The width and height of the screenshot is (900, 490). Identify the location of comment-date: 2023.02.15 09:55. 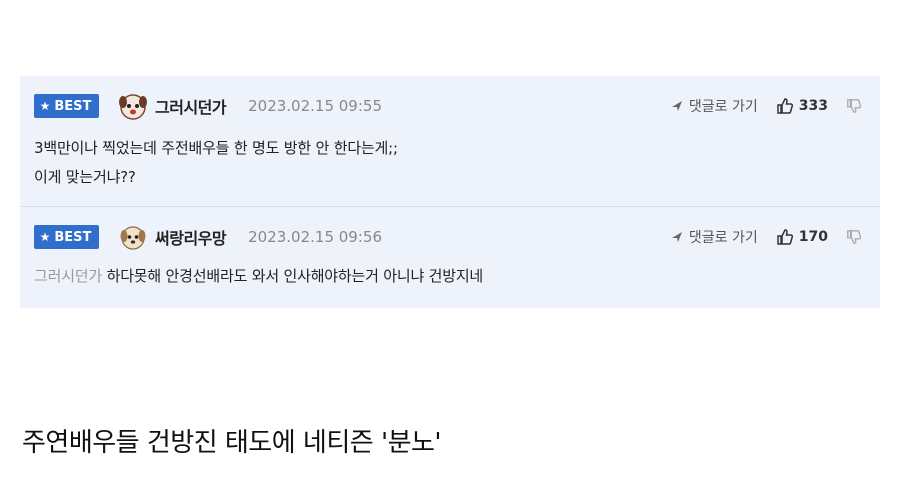
(315, 106).